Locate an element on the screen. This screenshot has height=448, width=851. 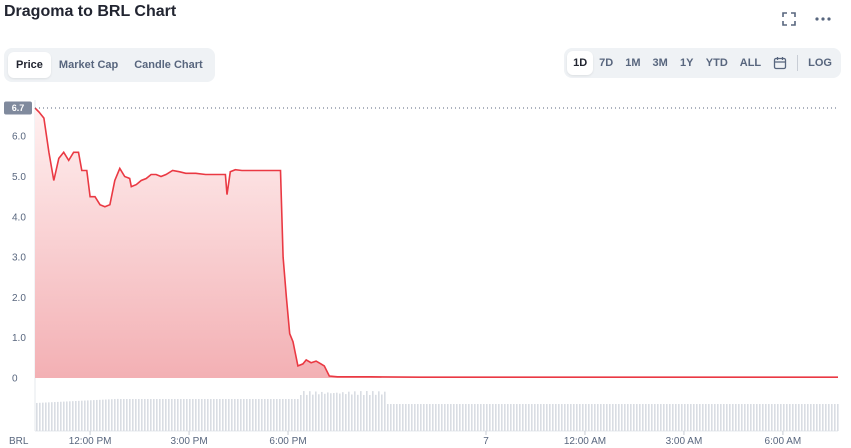
range-7d: 7D is located at coordinates (606, 63).